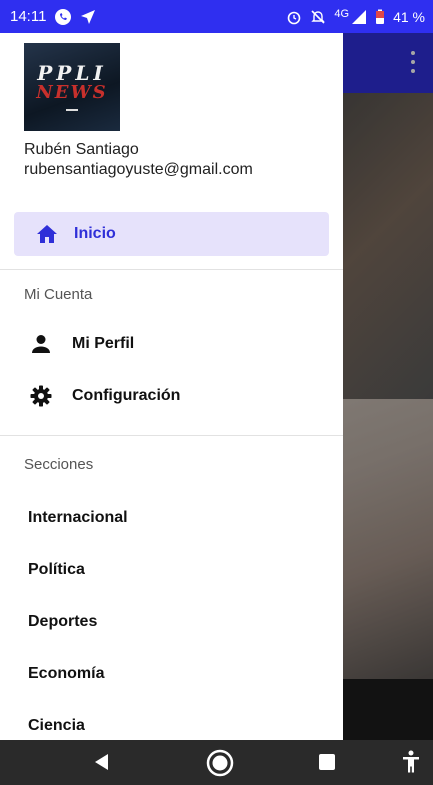  What do you see at coordinates (171, 674) in the screenshot?
I see `section-link-economia: Economía` at bounding box center [171, 674].